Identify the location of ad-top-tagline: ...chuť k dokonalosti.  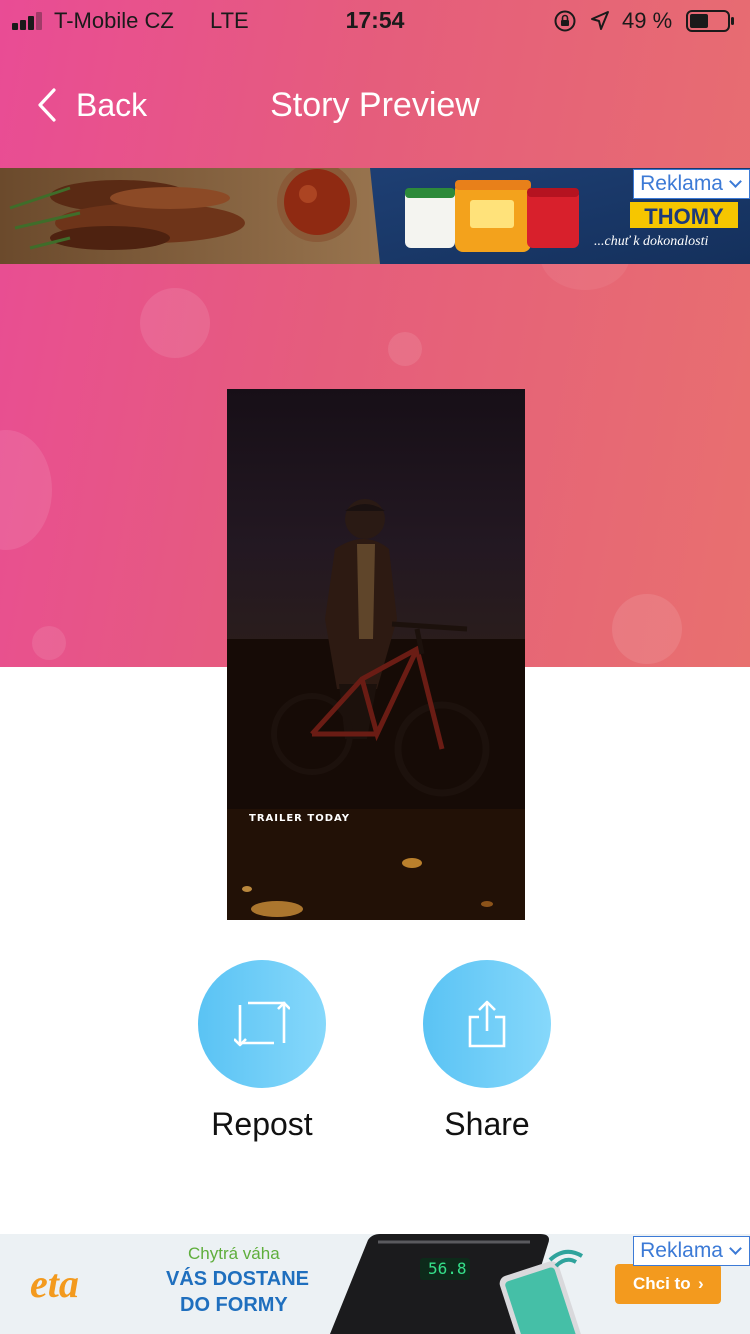
(651, 241).